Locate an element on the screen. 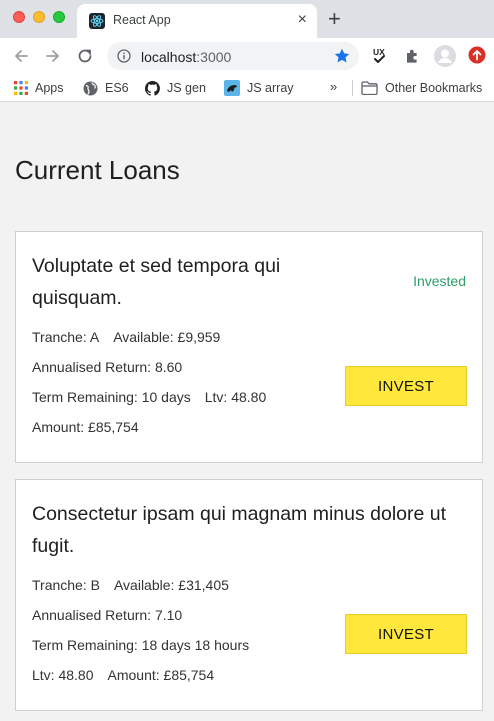 Image resolution: width=494 pixels, height=721 pixels. loan-tranche: Tranche: B is located at coordinates (66, 585).